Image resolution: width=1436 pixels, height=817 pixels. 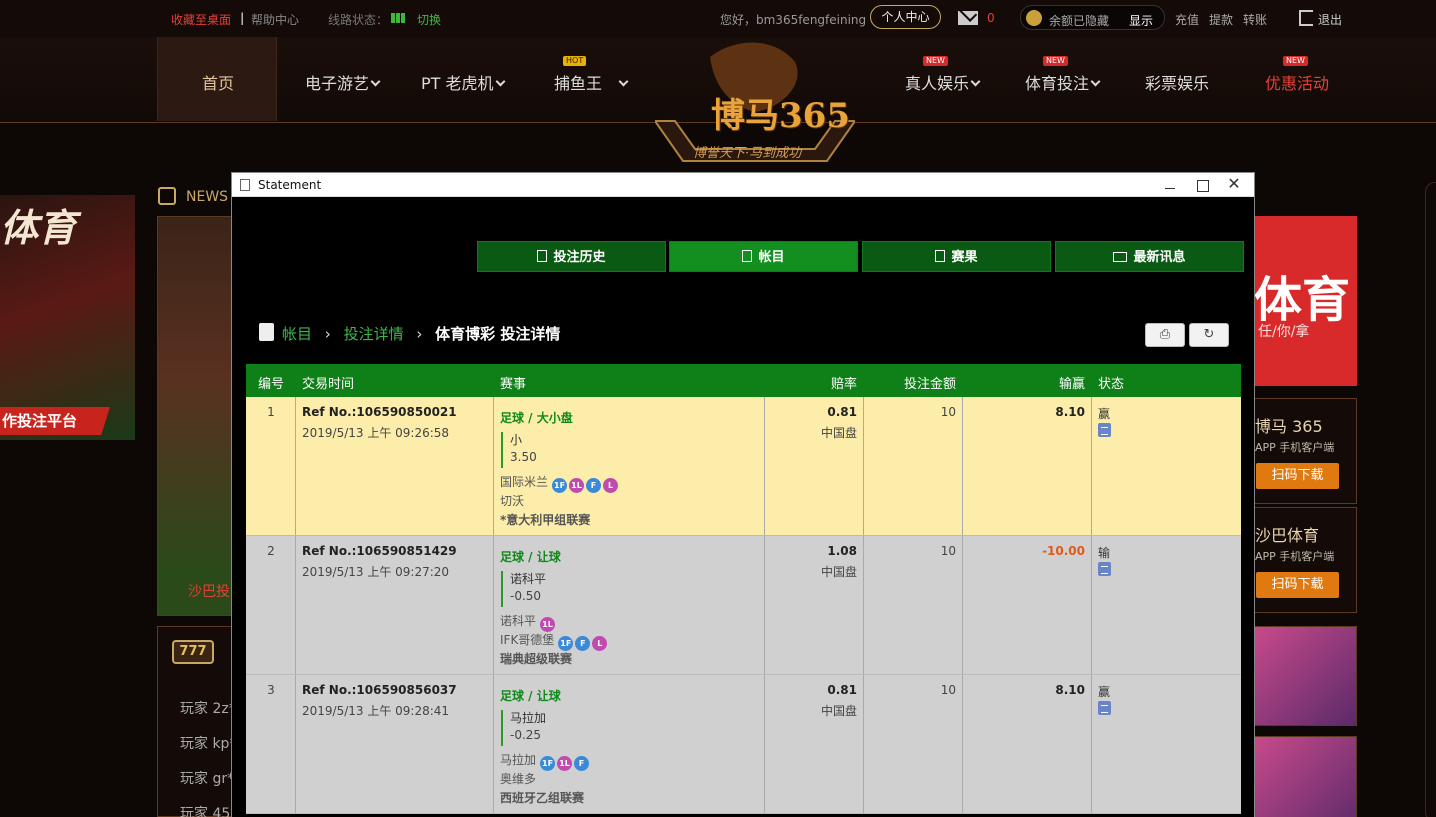 I want to click on app-download-card: 沙巴体育 APP 手机客户端 扫码下载, so click(x=1305, y=560).